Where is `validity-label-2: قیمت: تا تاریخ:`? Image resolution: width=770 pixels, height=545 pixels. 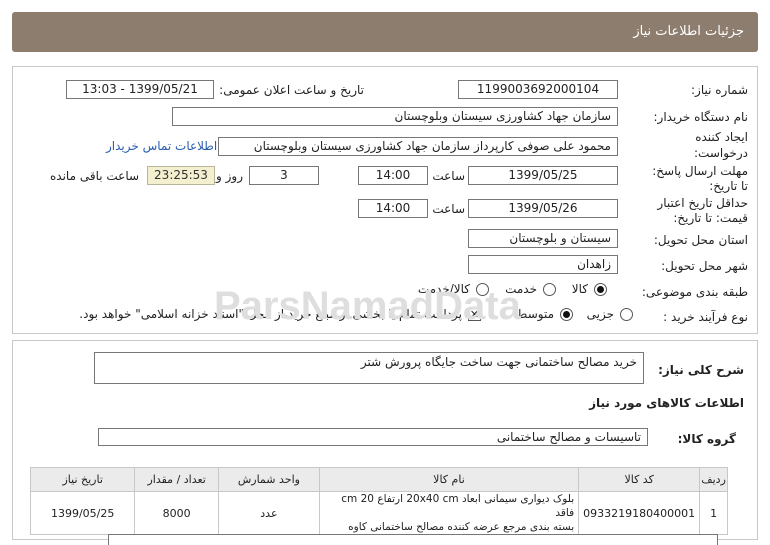 validity-label-2: قیمت: تا تاریخ: is located at coordinates (710, 218).